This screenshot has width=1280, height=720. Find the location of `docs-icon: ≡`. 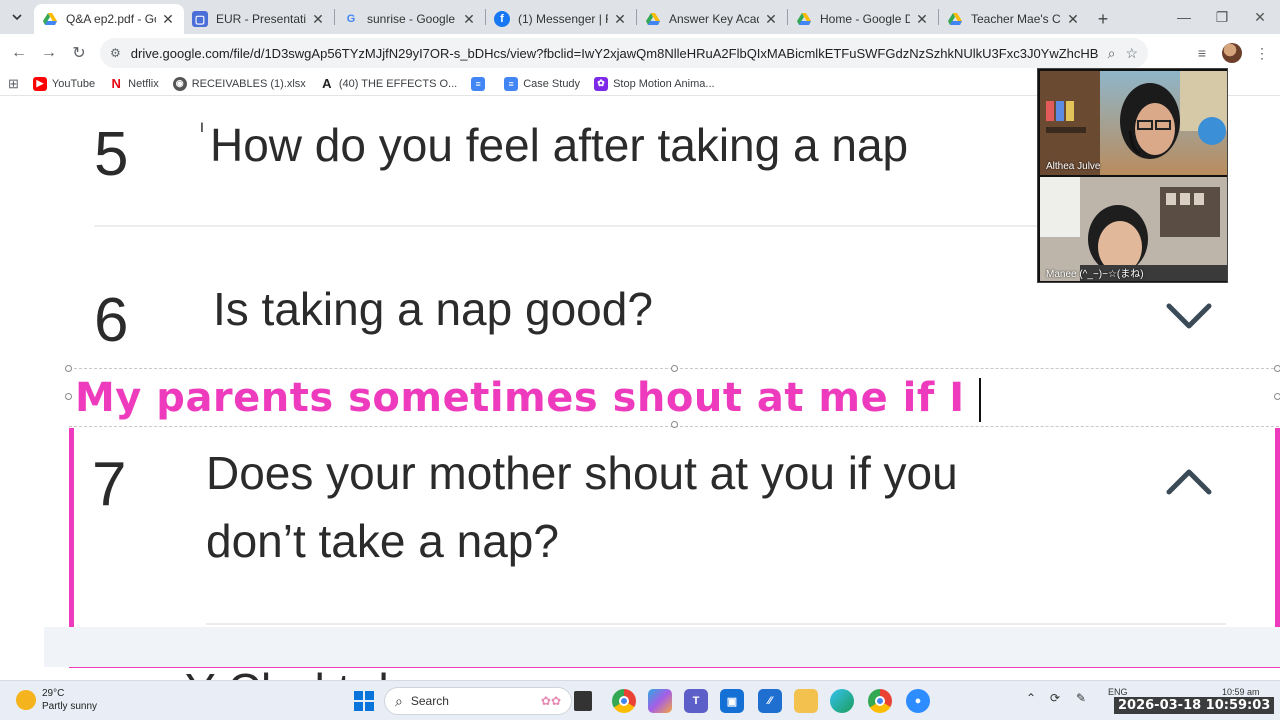

docs-icon: ≡ is located at coordinates (511, 83).